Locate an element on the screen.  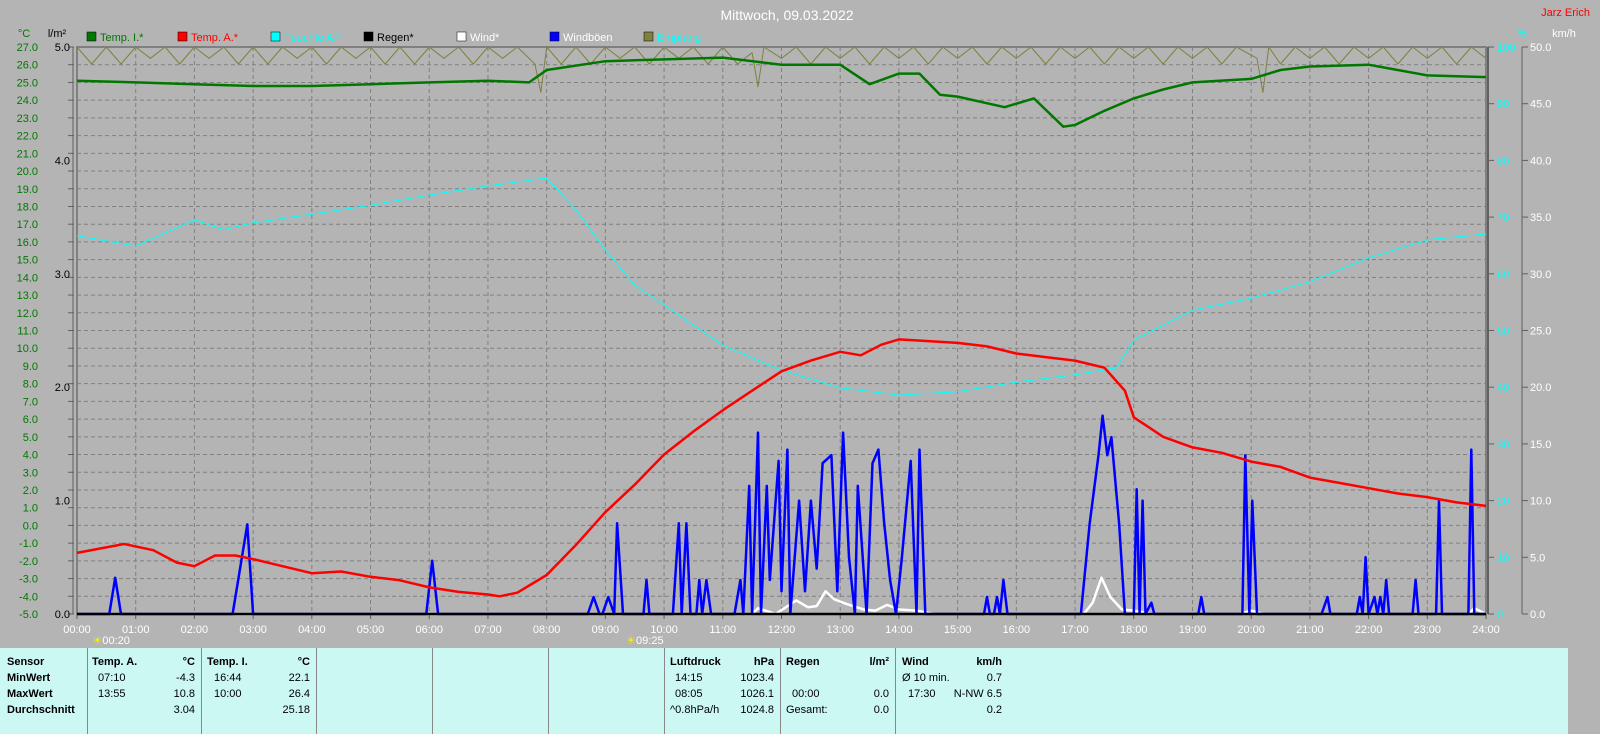
annotation-label: 00:20 is located at coordinates (116, 641).